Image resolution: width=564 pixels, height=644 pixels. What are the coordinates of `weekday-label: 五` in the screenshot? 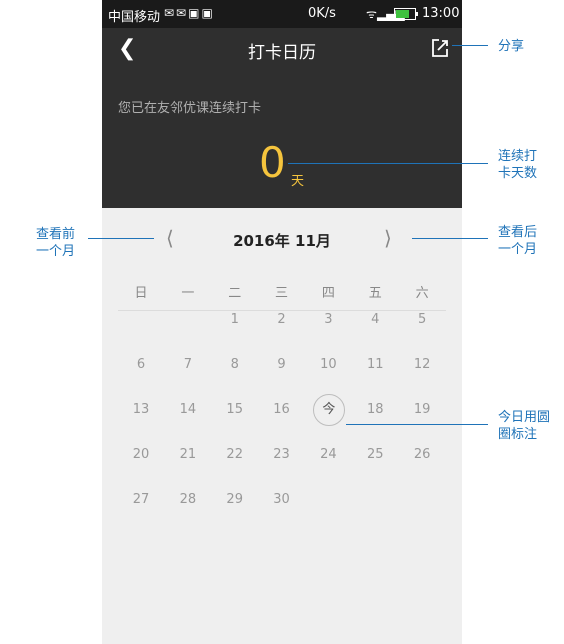 It's located at (375, 293).